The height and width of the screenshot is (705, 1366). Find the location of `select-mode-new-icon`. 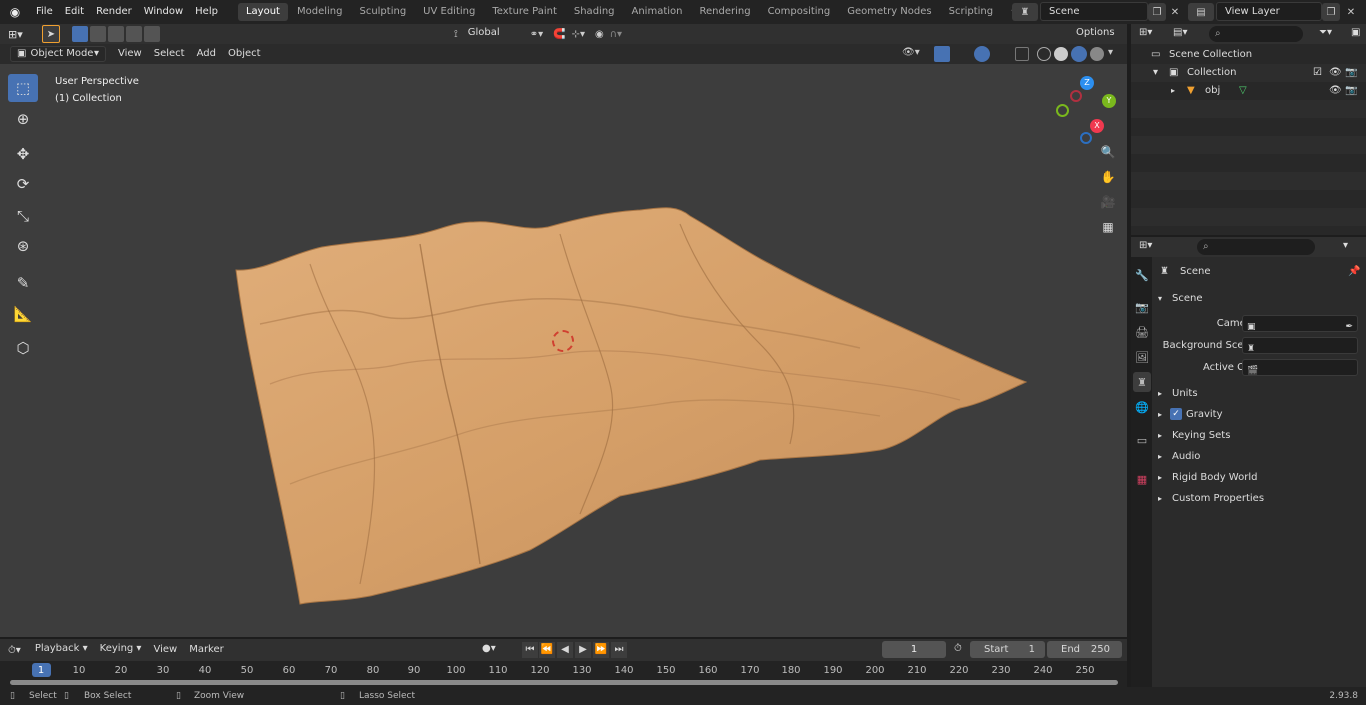

select-mode-new-icon is located at coordinates (80, 34).